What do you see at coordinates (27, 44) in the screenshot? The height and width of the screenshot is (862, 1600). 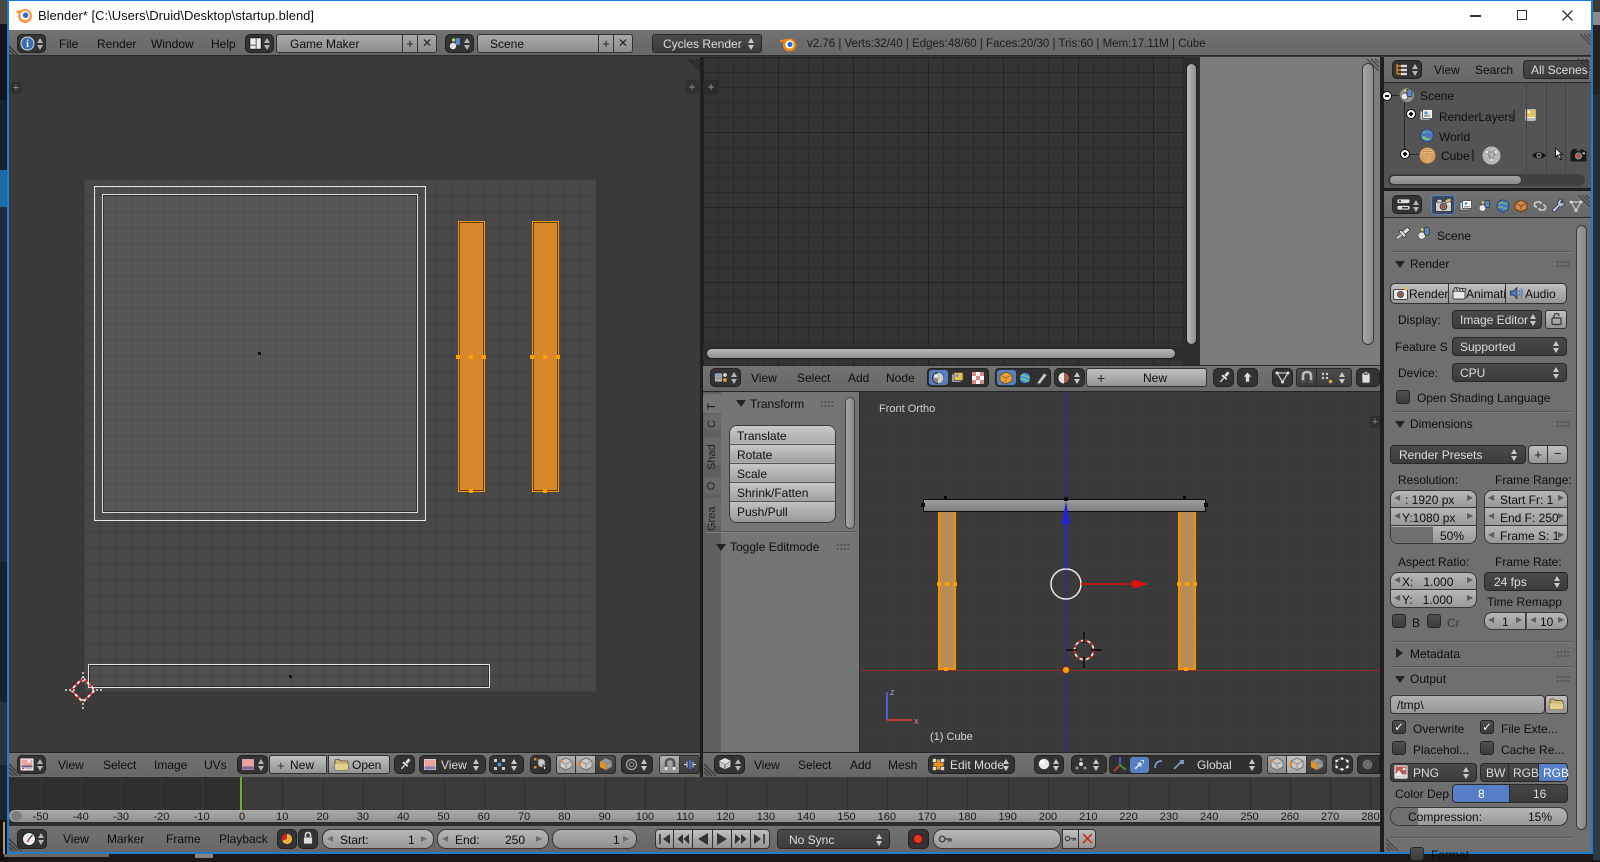 I see `svg-text: i` at bounding box center [27, 44].